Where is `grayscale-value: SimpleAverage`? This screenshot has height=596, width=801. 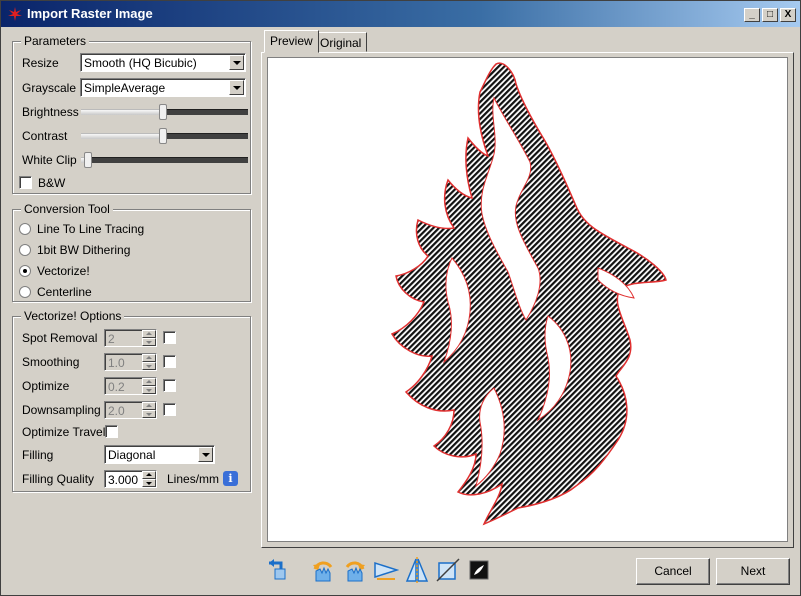
grayscale-value: SimpleAverage is located at coordinates (125, 88).